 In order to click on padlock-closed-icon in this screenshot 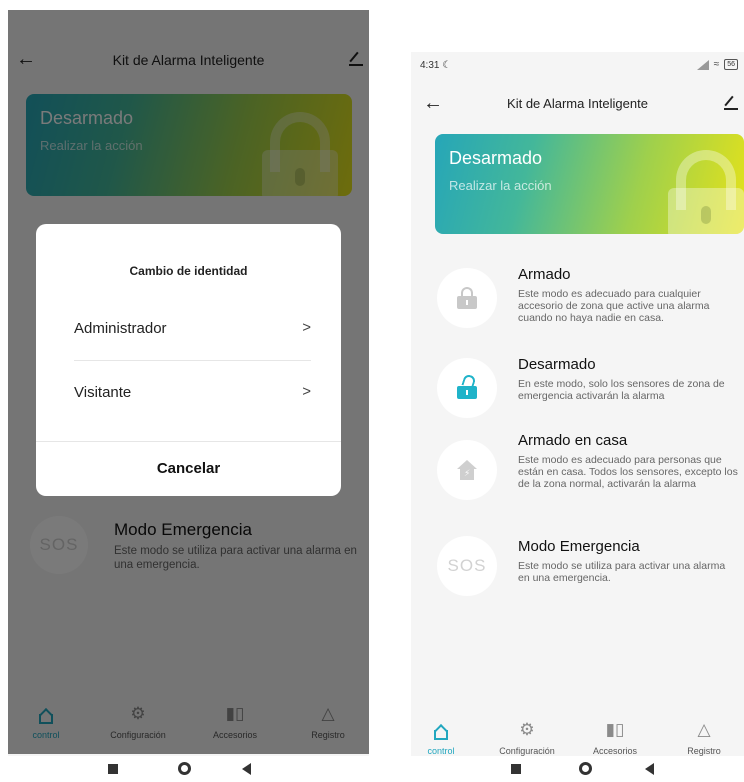, I will do `click(467, 298)`.